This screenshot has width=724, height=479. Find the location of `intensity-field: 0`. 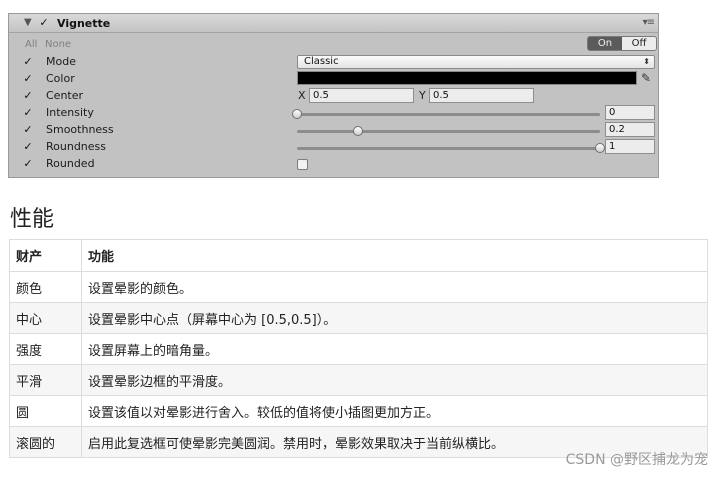

intensity-field: 0 is located at coordinates (630, 112).